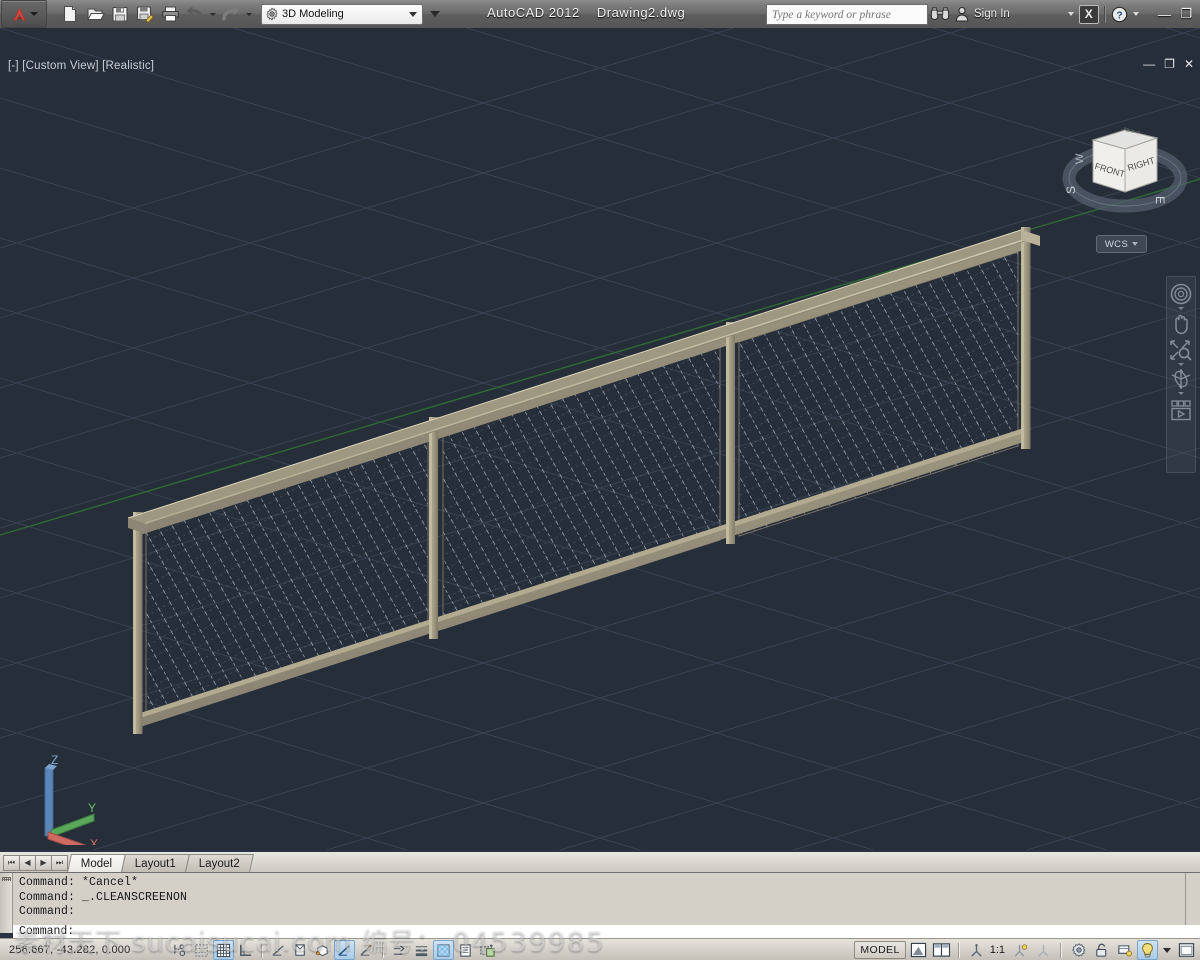  I want to click on lock-toolbars-button, so click(1101, 950).